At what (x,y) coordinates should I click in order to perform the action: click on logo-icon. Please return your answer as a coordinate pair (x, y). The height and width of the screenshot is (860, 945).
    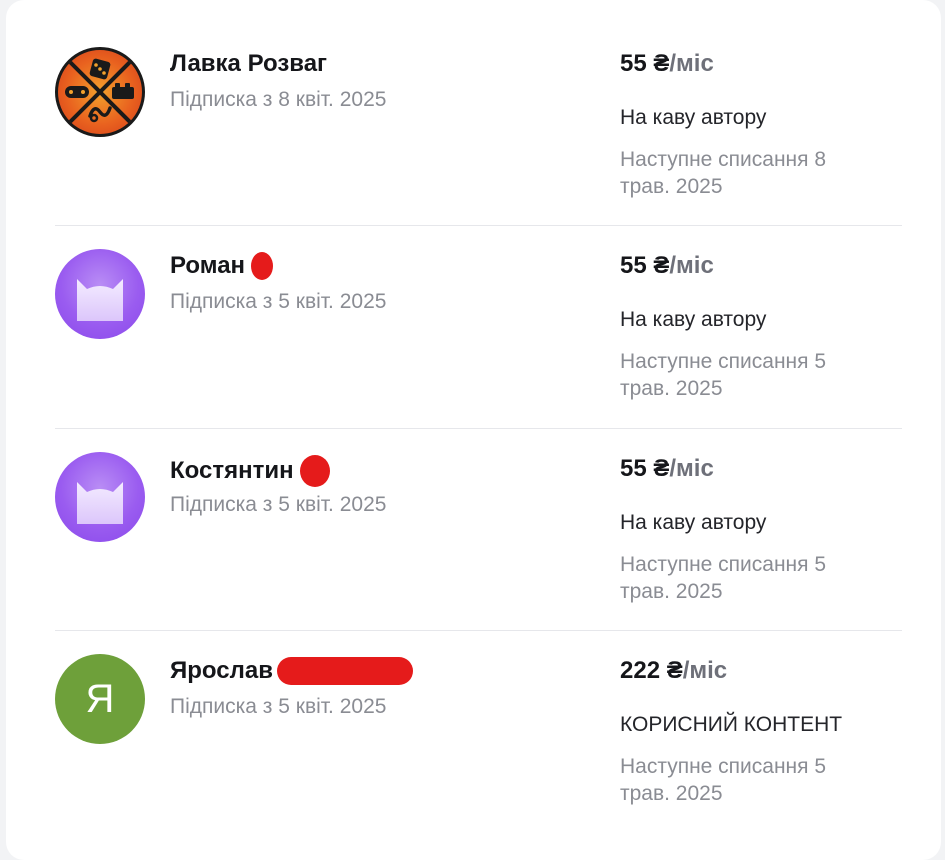
    Looking at the image, I should click on (99, 91).